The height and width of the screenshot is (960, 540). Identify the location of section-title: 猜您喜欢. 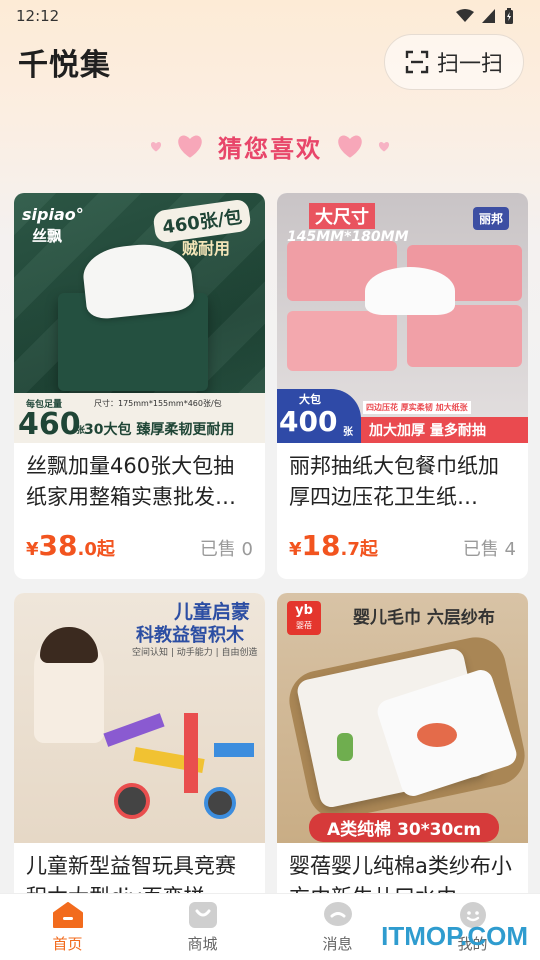
(270, 148).